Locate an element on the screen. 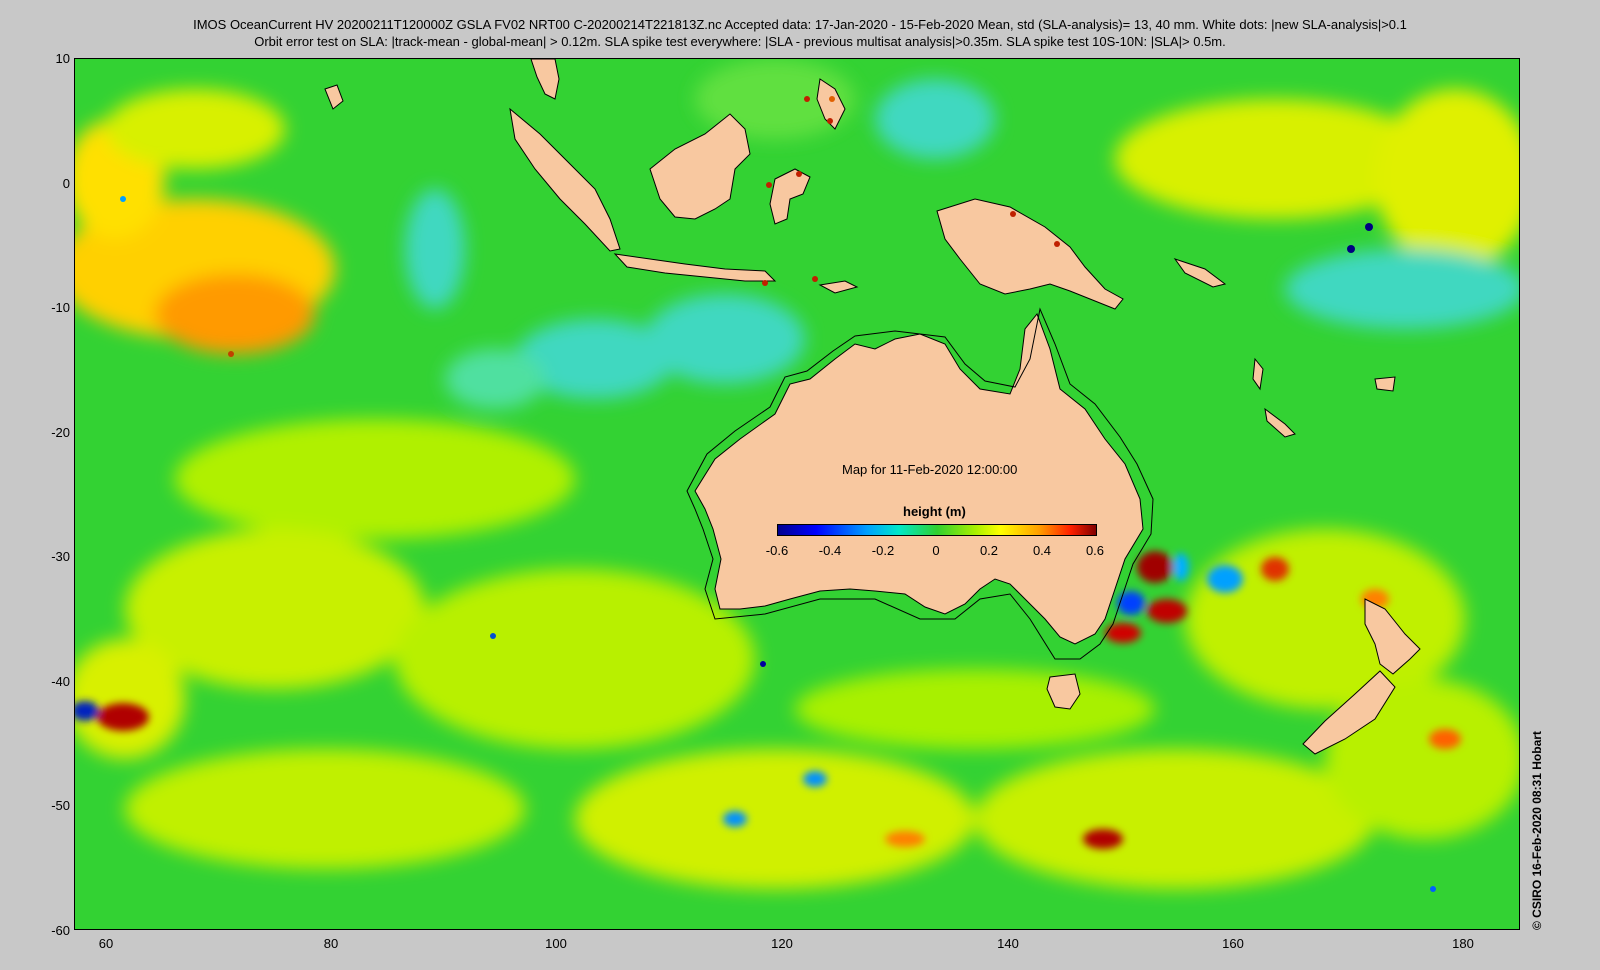 This screenshot has width=1600, height=970. lon-tick-160: 160 is located at coordinates (1233, 943).